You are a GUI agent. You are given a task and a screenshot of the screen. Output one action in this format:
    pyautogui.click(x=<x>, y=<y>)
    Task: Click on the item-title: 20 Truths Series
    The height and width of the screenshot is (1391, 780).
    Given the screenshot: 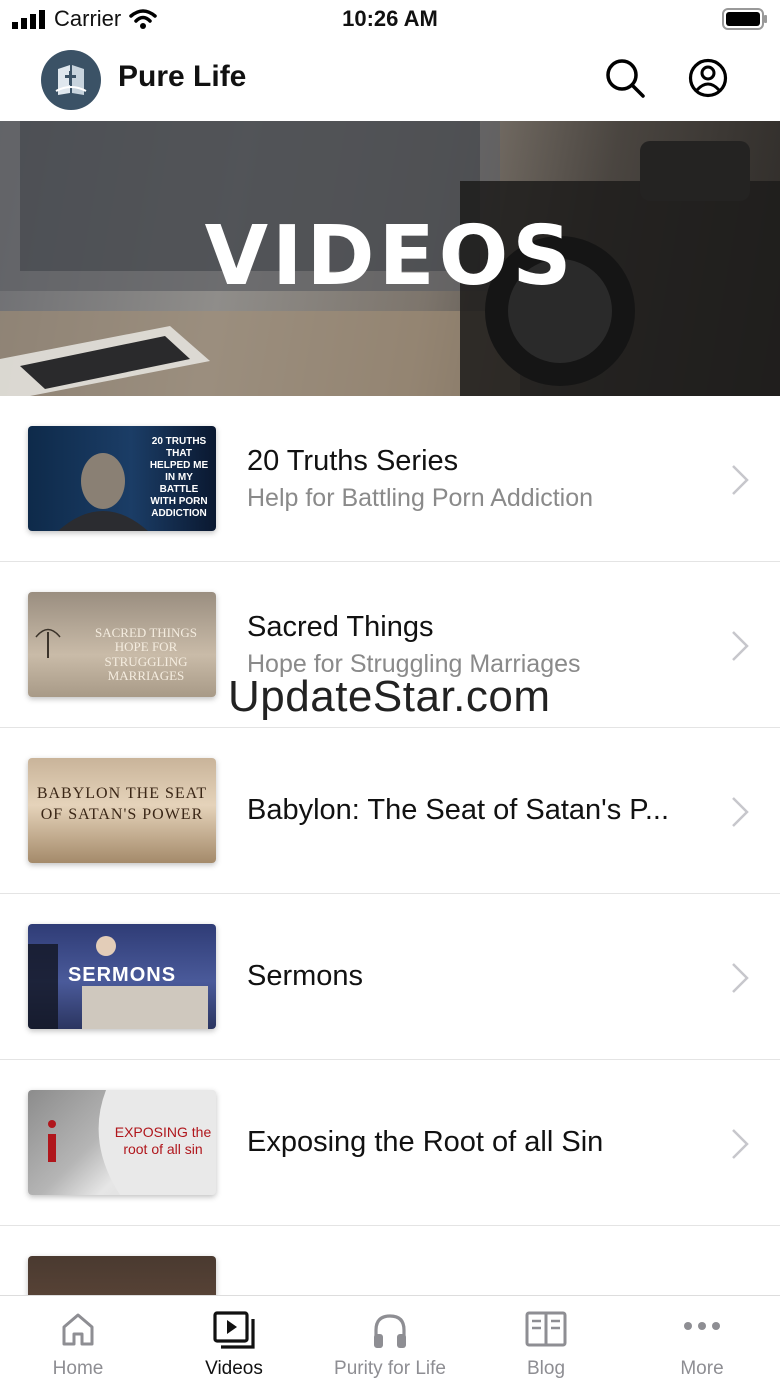 What is the action you would take?
    pyautogui.click(x=353, y=460)
    